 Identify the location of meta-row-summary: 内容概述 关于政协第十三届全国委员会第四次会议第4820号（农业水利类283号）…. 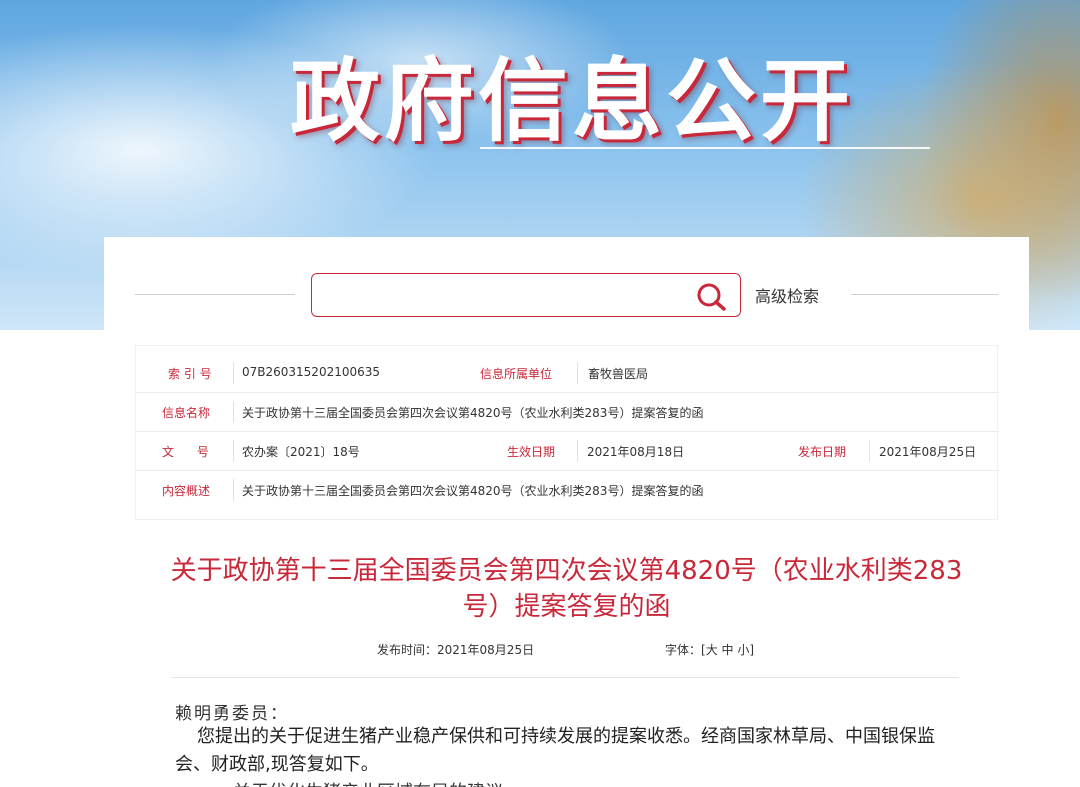
(567, 490).